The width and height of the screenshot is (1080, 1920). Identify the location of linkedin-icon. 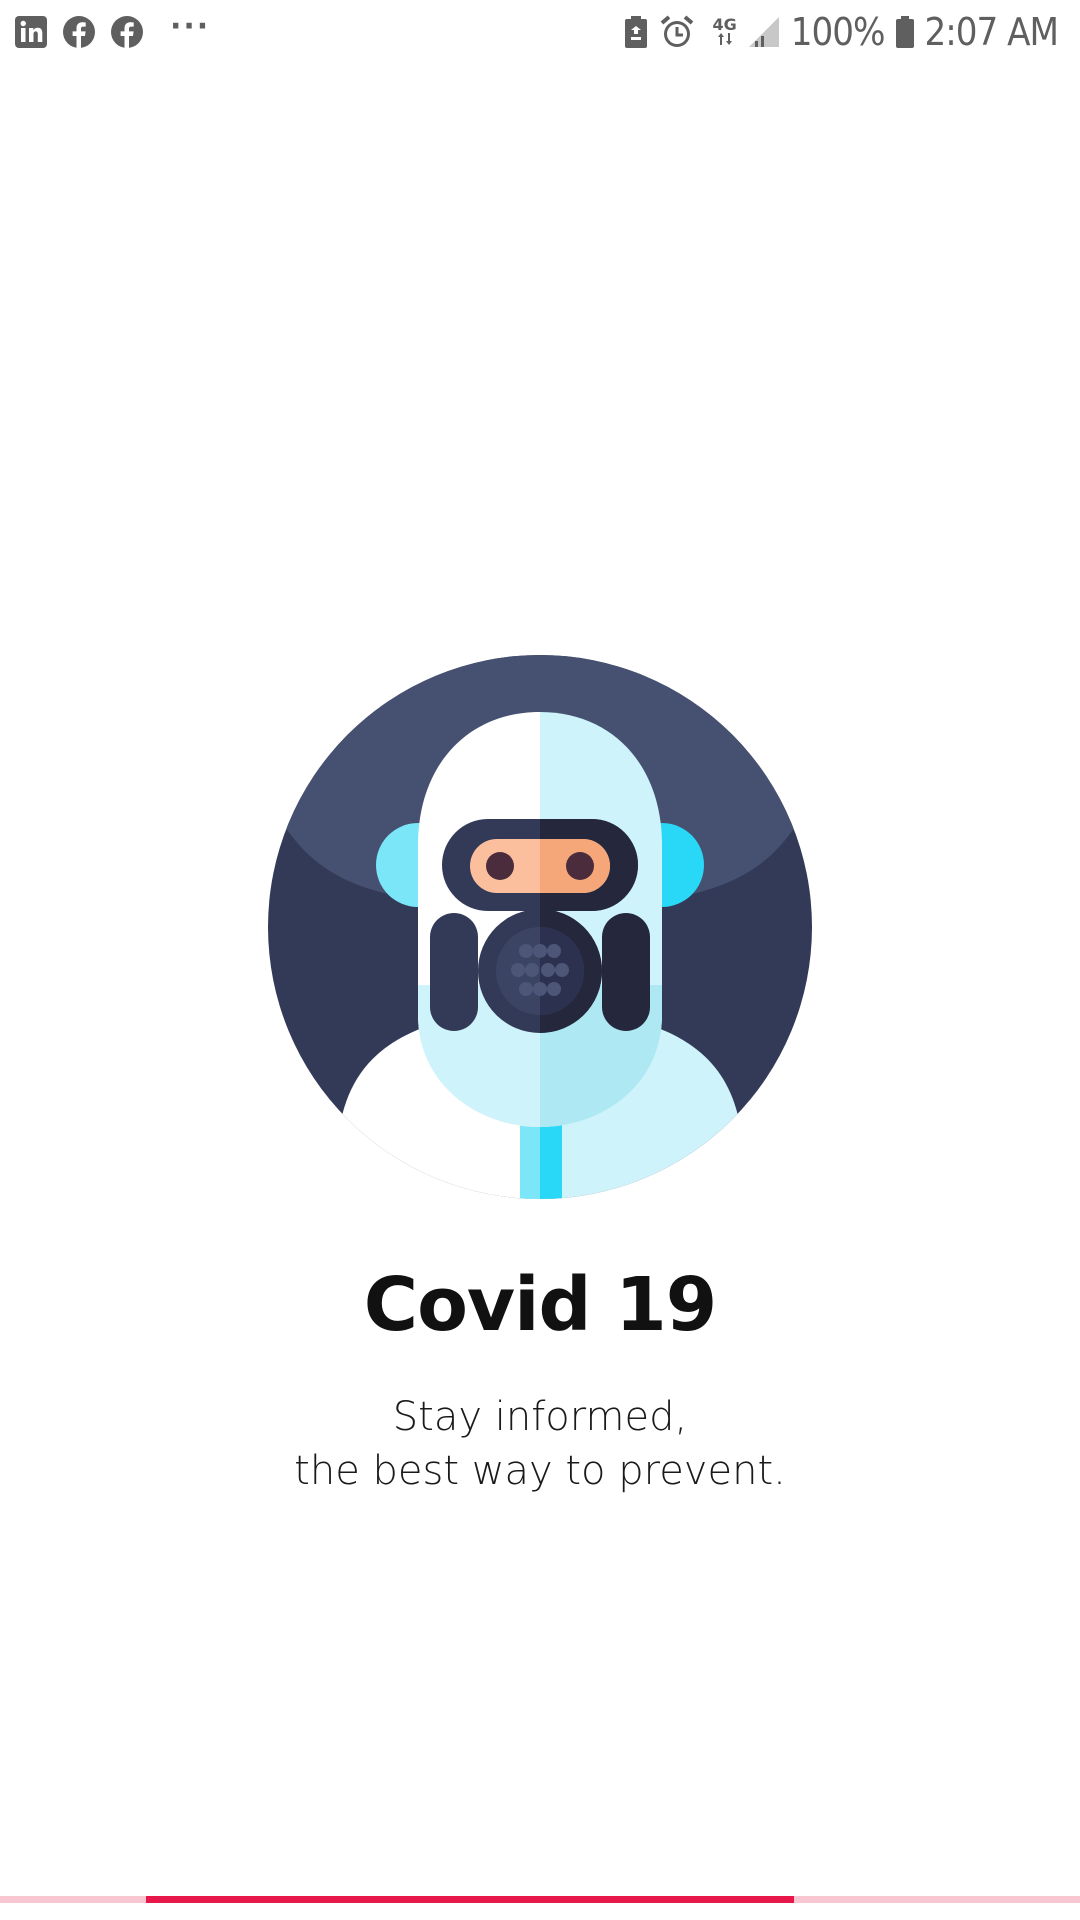
(31, 32).